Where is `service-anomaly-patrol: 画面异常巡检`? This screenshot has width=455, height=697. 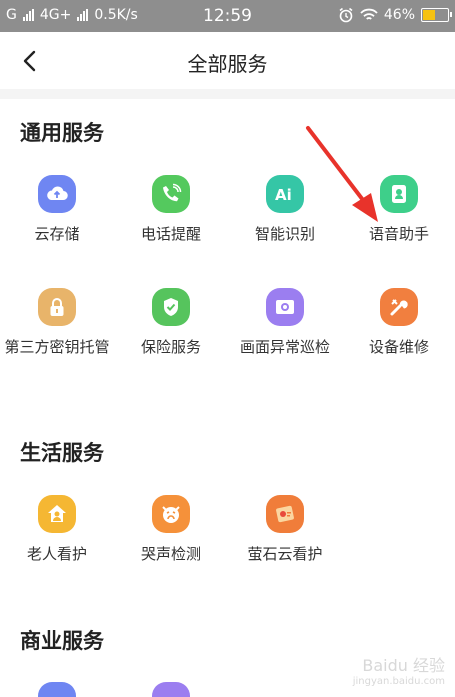 service-anomaly-patrol: 画面异常巡检 is located at coordinates (285, 322).